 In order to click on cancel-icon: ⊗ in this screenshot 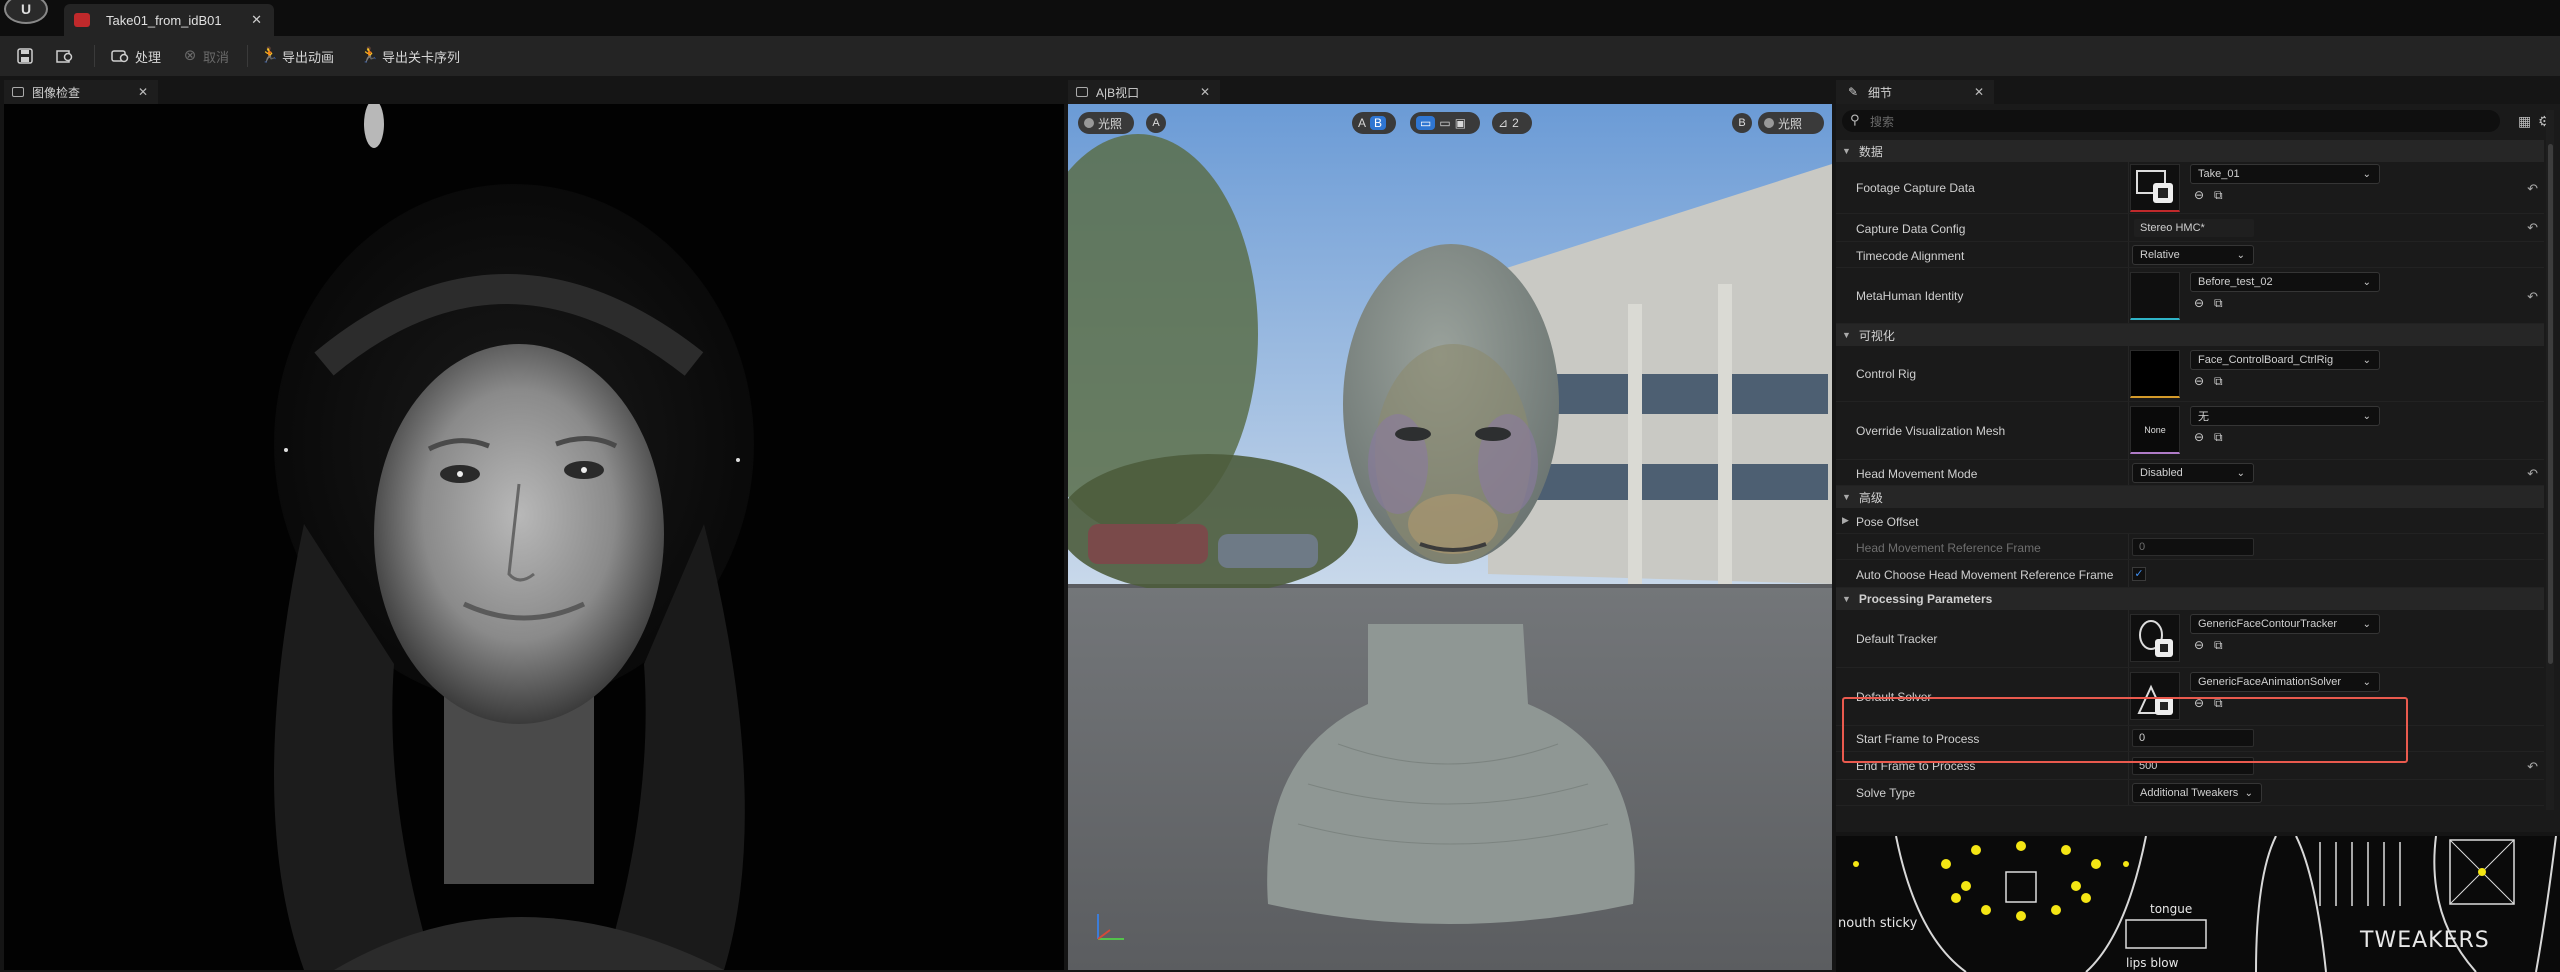, I will do `click(190, 55)`.